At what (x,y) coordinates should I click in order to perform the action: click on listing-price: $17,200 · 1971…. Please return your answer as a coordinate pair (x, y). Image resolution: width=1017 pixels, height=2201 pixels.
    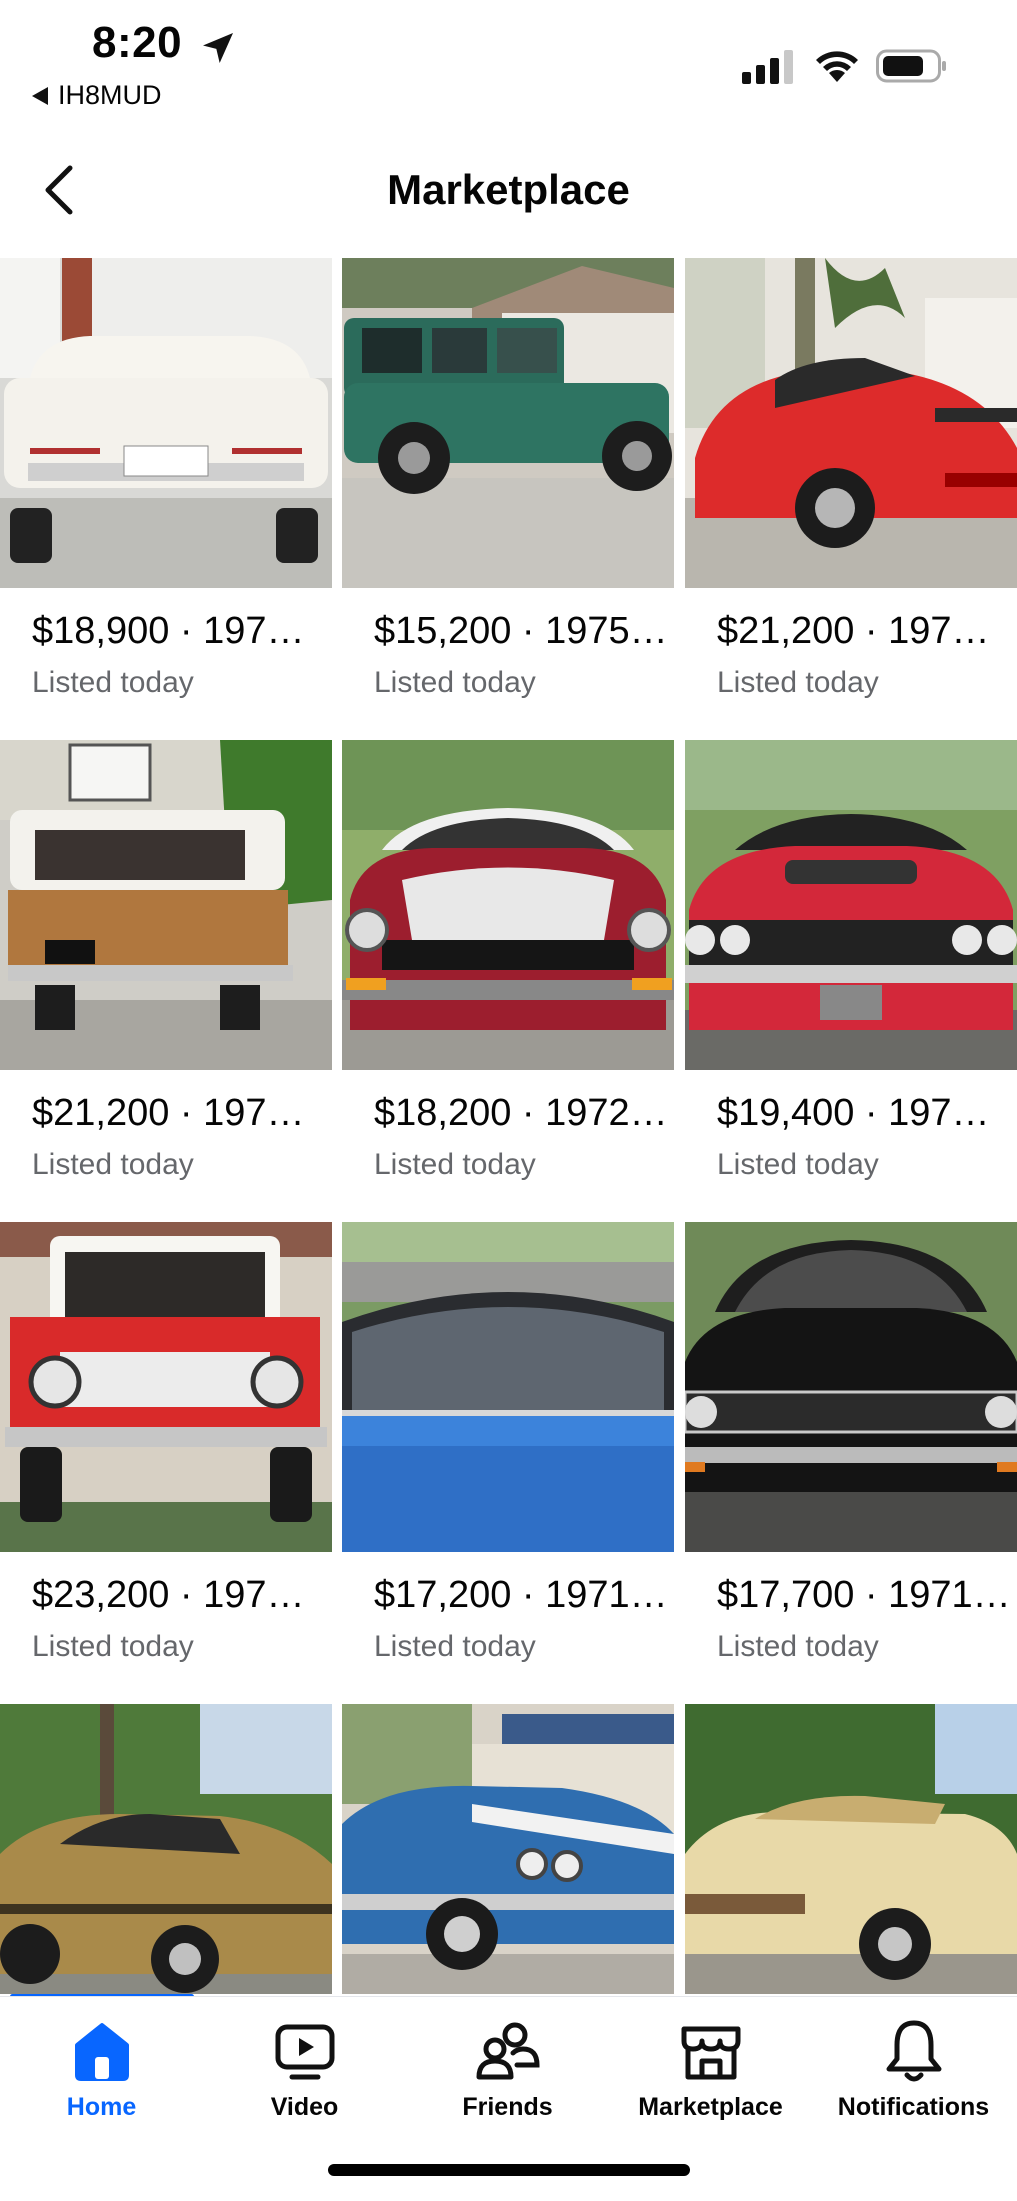
    Looking at the image, I should click on (521, 1595).